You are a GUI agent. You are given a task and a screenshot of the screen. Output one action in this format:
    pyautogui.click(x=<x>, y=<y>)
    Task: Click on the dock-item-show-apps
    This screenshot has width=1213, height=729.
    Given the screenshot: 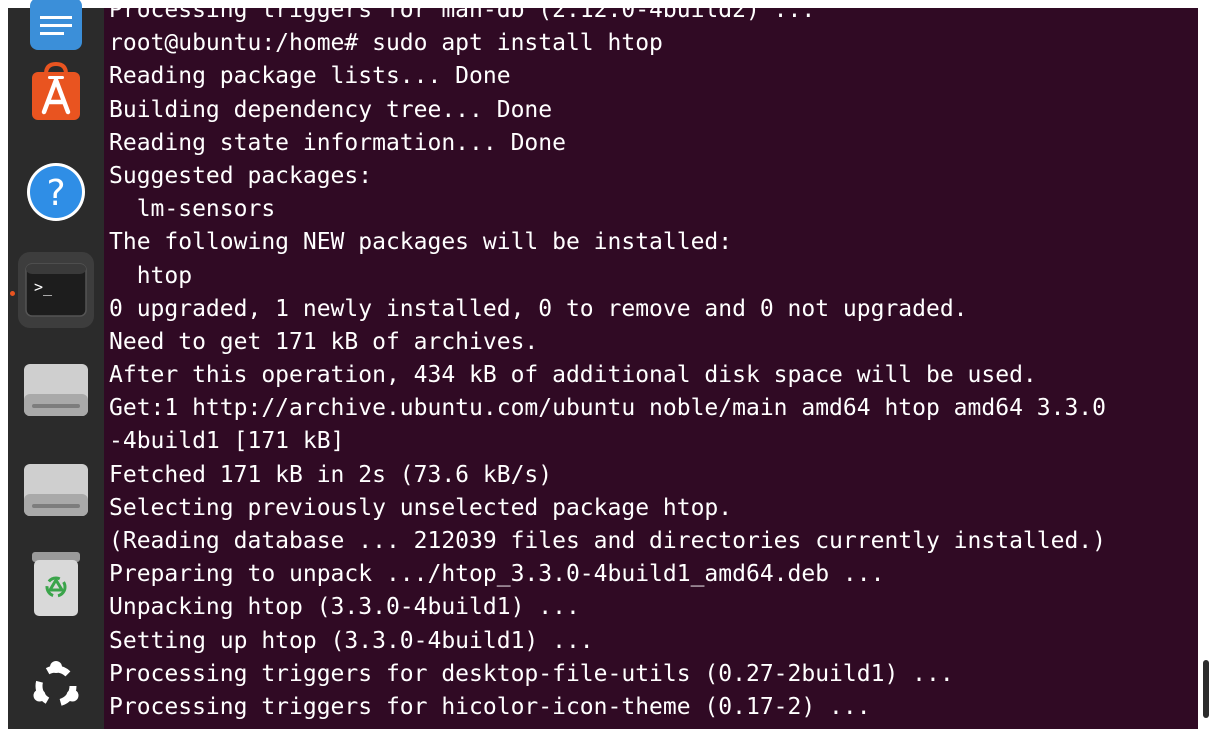 What is the action you would take?
    pyautogui.click(x=56, y=686)
    